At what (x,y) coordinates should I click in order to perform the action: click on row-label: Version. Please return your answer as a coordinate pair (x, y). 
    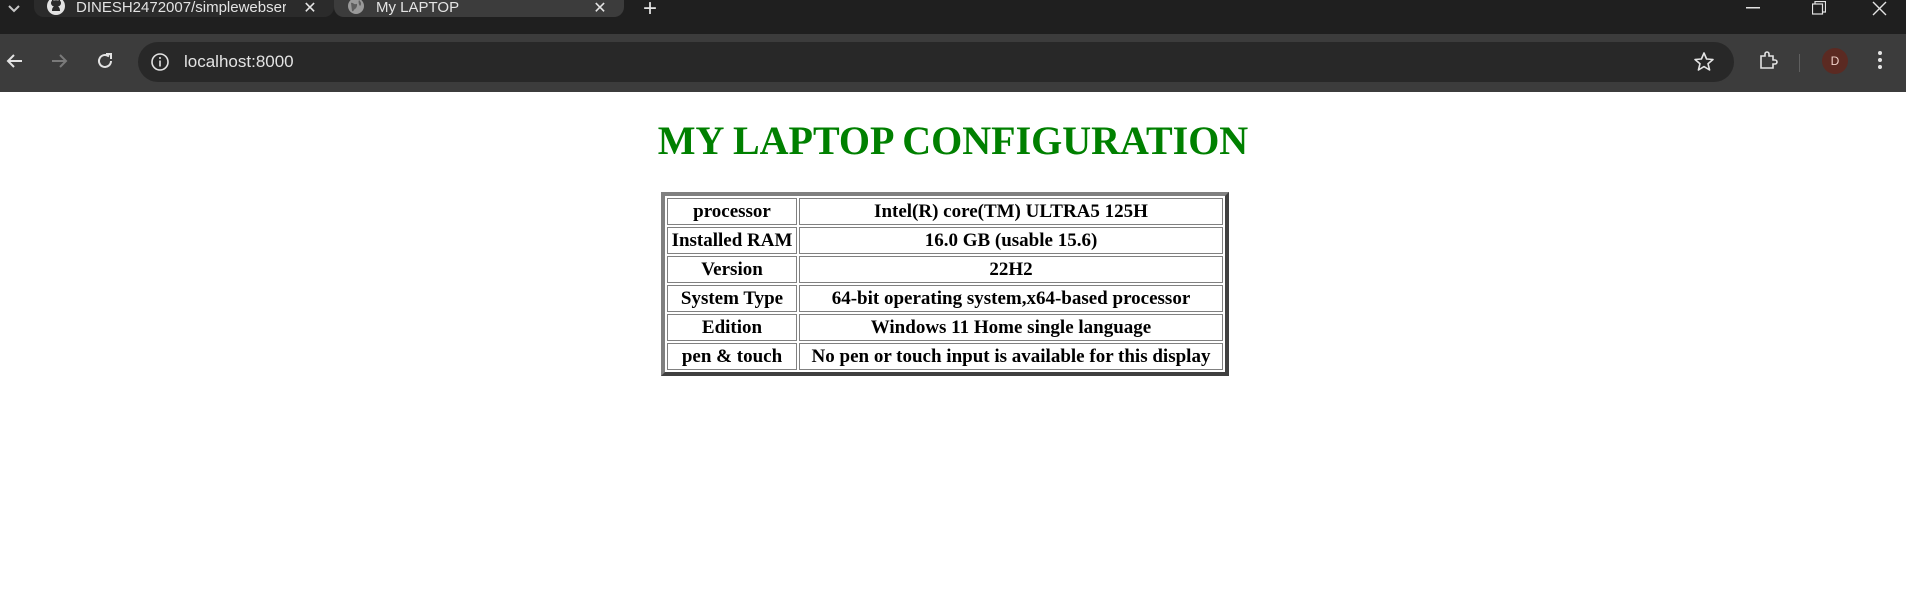
    Looking at the image, I should click on (732, 269).